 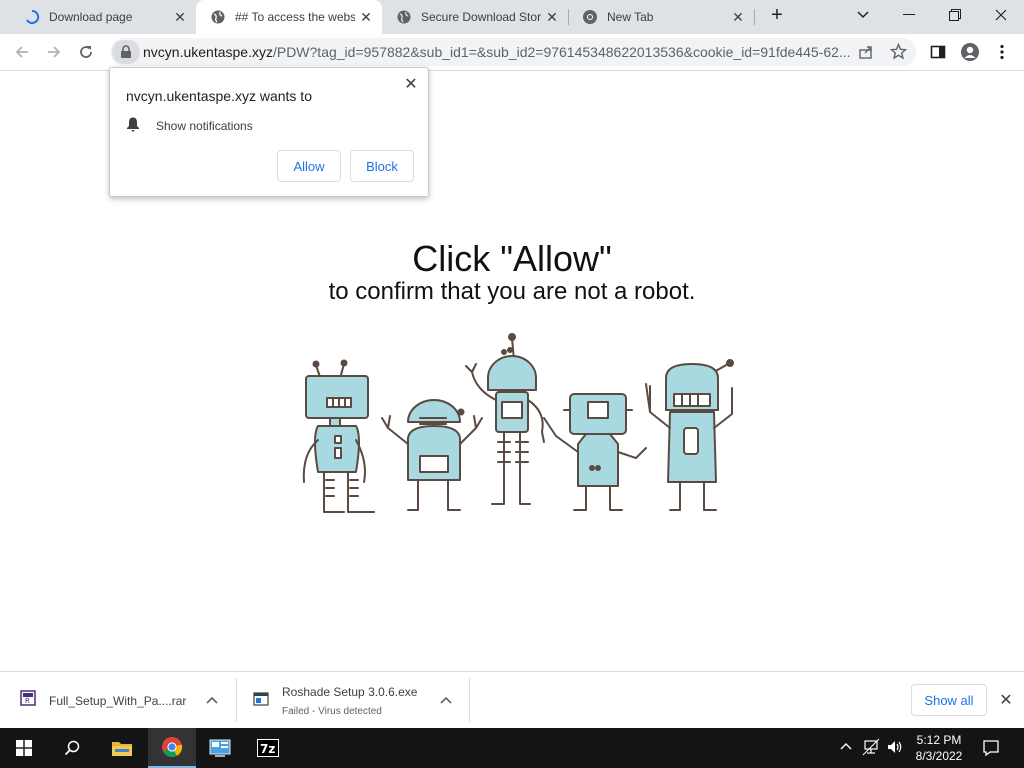 I want to click on exe-file-icon, so click(x=261, y=701).